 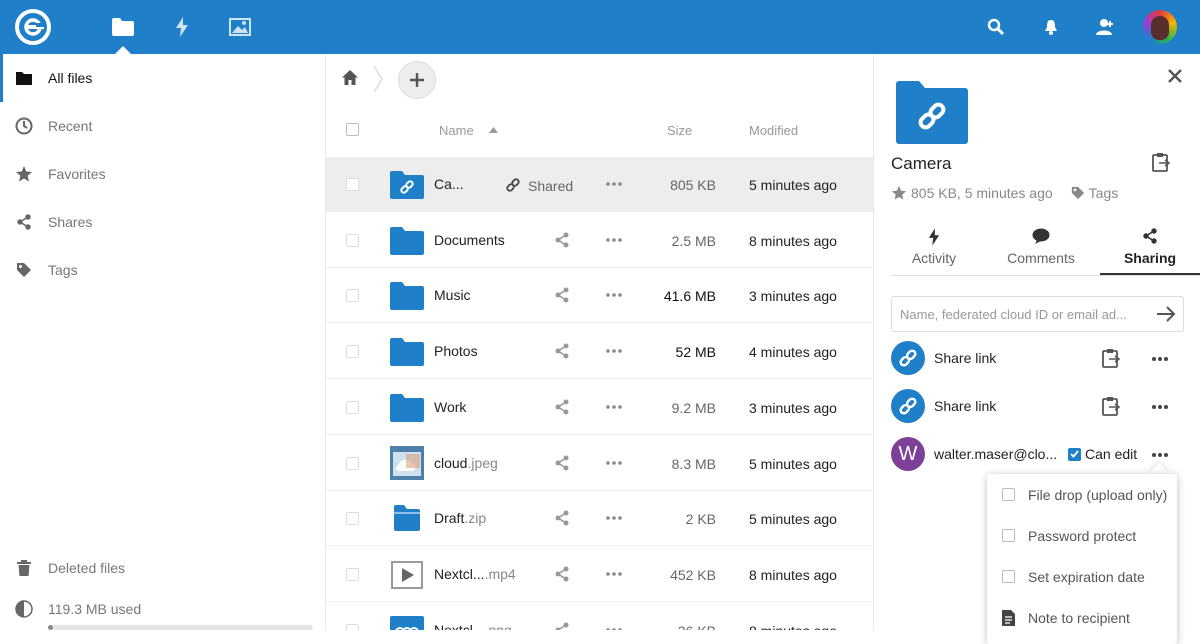 I want to click on tab-comments: Comments, so click(x=1041, y=250).